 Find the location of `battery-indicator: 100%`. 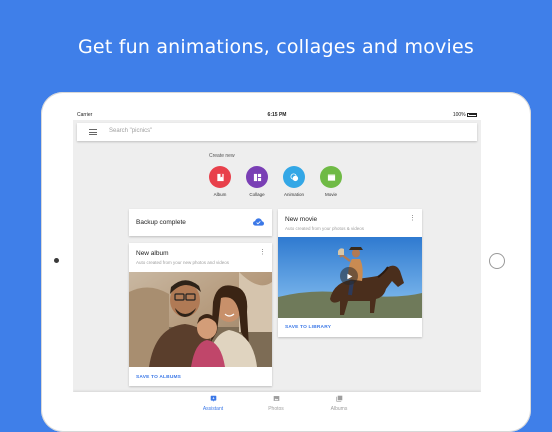

battery-indicator: 100% is located at coordinates (465, 115).